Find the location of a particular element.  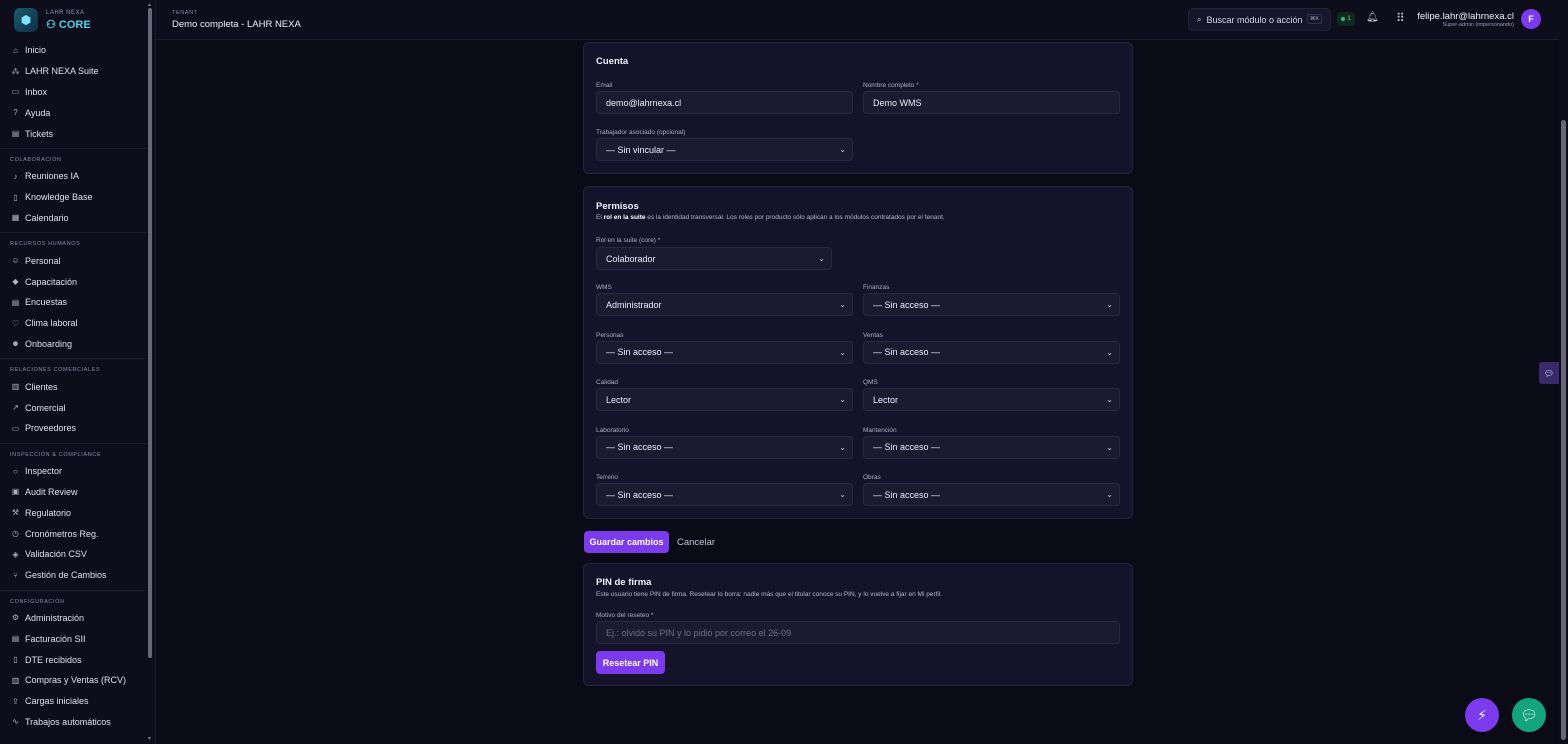

sidebar-item-label: Audit Review is located at coordinates (51, 491).